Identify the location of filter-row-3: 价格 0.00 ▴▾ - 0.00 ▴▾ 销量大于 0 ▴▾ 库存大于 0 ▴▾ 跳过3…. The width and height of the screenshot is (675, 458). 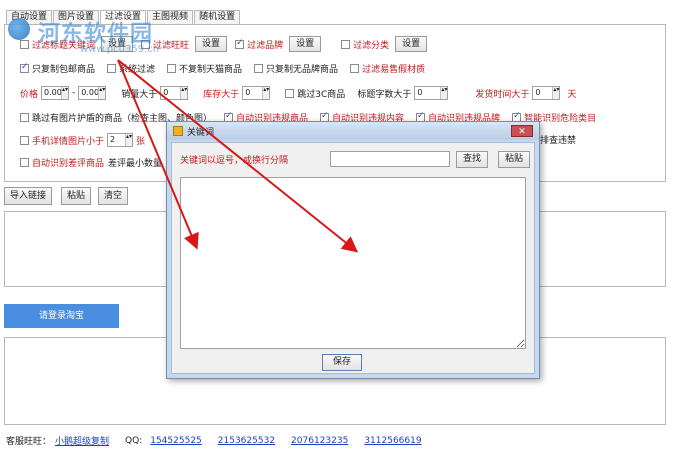
(298, 93).